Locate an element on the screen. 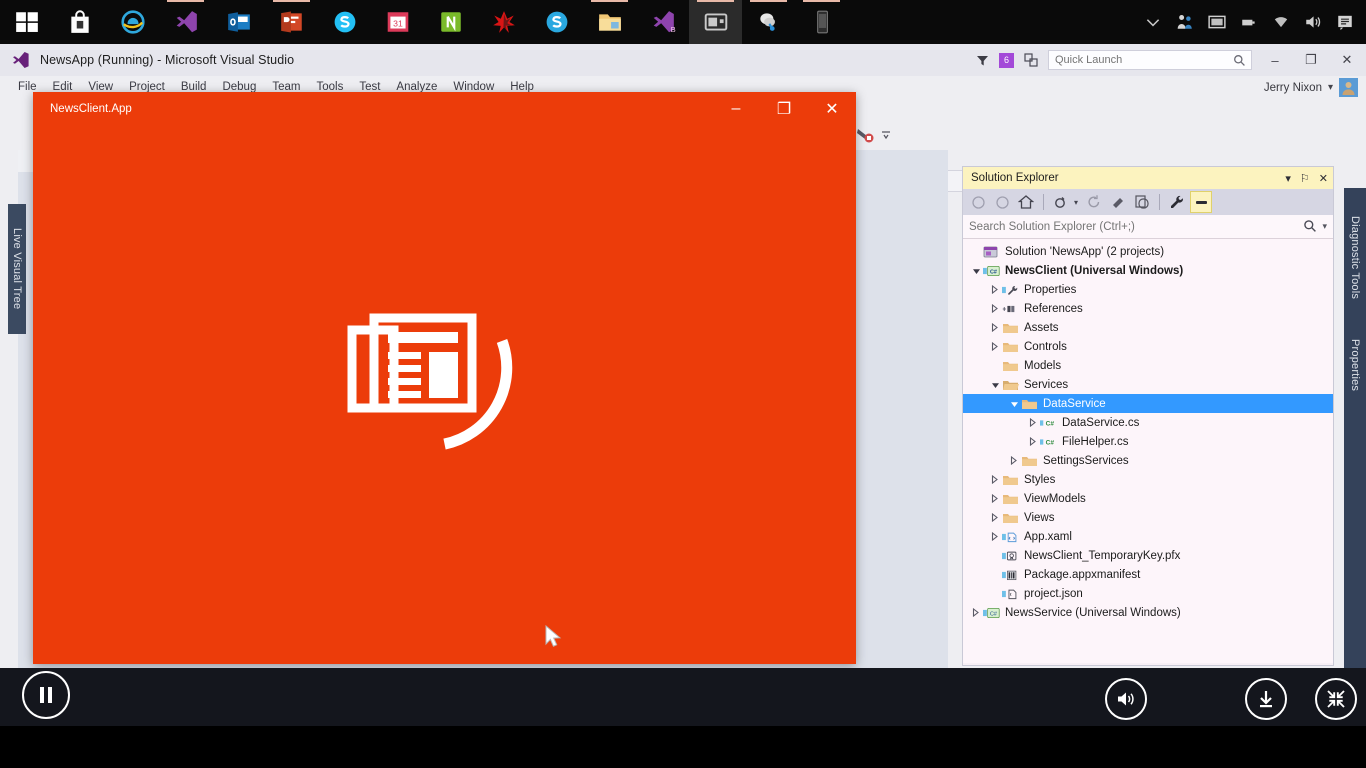 The height and width of the screenshot is (768, 1366). tree-node: NewsClient_TemporaryKey.pfx is located at coordinates (1148, 555).